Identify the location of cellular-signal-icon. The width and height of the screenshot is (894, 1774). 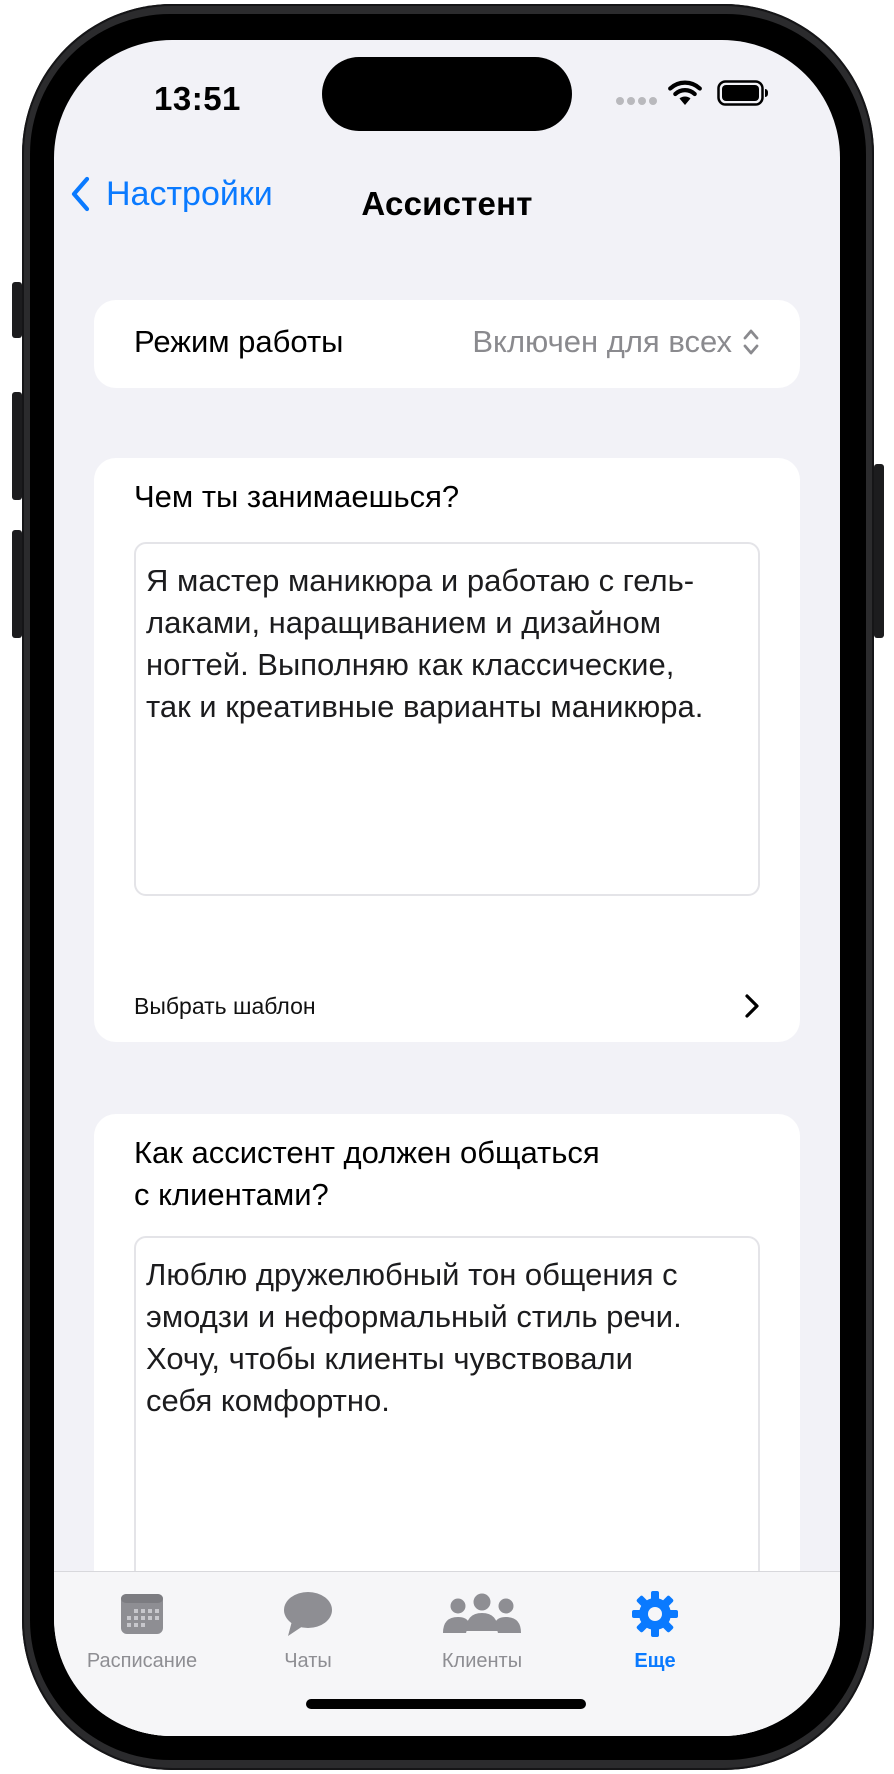
(636, 101).